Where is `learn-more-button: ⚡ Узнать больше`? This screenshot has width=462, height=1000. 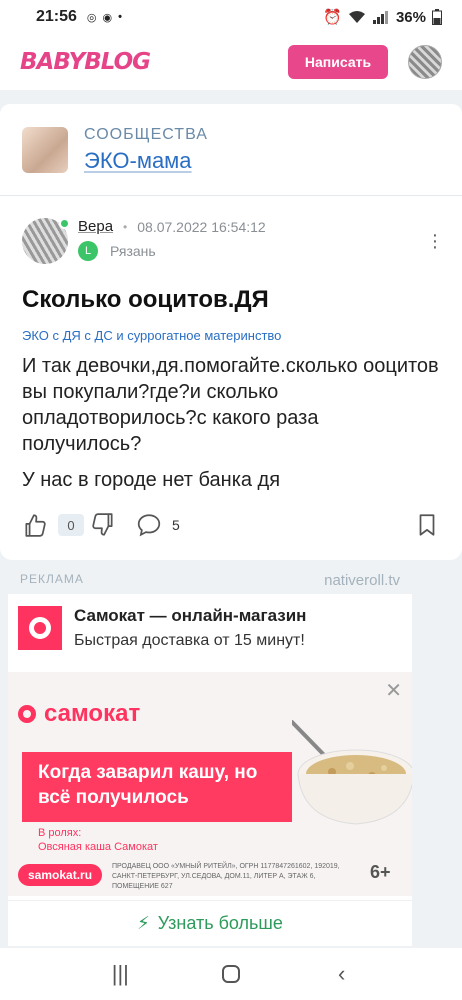 learn-more-button: ⚡ Узнать больше is located at coordinates (210, 923).